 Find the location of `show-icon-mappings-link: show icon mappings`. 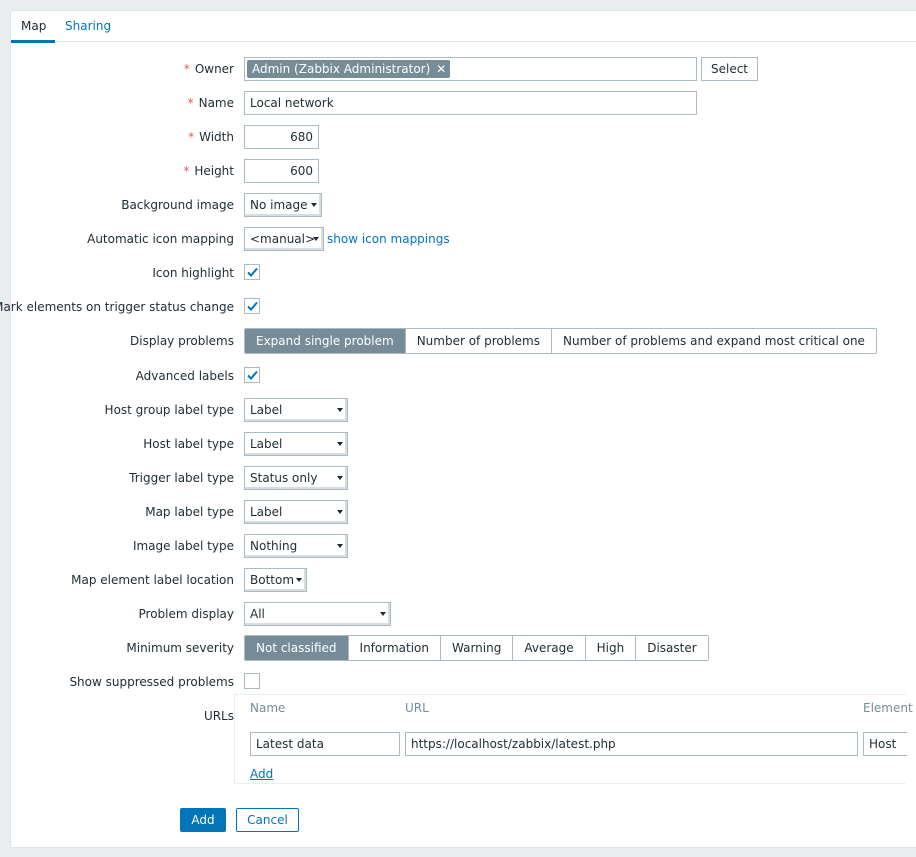

show-icon-mappings-link: show icon mappings is located at coordinates (388, 239).